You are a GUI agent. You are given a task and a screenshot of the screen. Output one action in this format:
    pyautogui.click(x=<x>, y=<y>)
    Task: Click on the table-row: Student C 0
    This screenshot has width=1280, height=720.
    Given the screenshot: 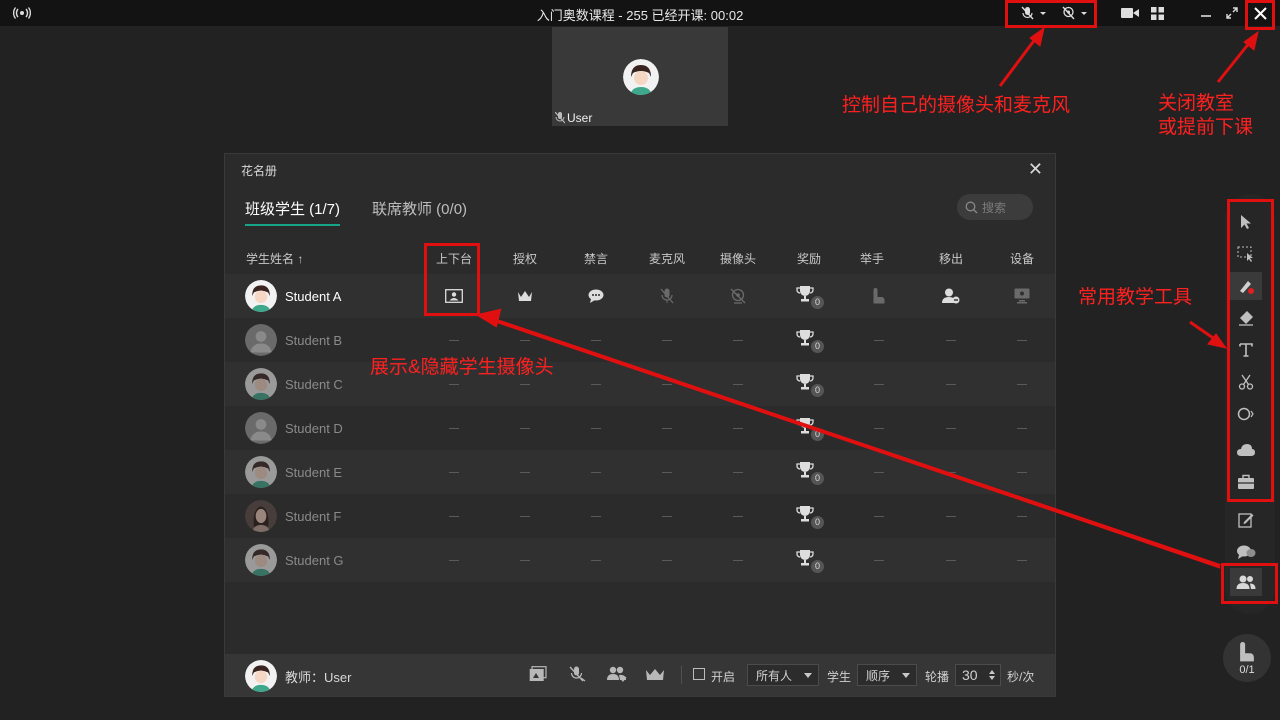 What is the action you would take?
    pyautogui.click(x=640, y=384)
    